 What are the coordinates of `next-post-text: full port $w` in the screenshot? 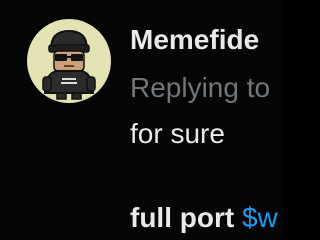 It's located at (204, 218).